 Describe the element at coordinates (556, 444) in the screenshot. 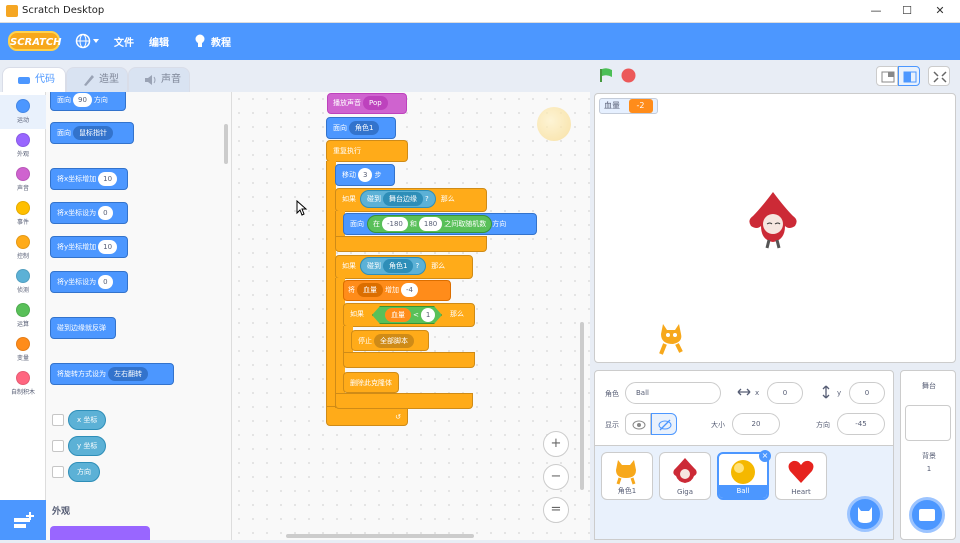

I see `zoom-in-button: +` at that location.